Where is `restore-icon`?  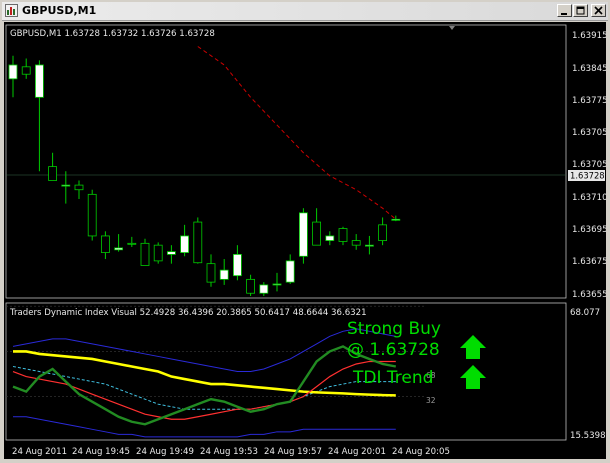
restore-icon is located at coordinates (580, 10).